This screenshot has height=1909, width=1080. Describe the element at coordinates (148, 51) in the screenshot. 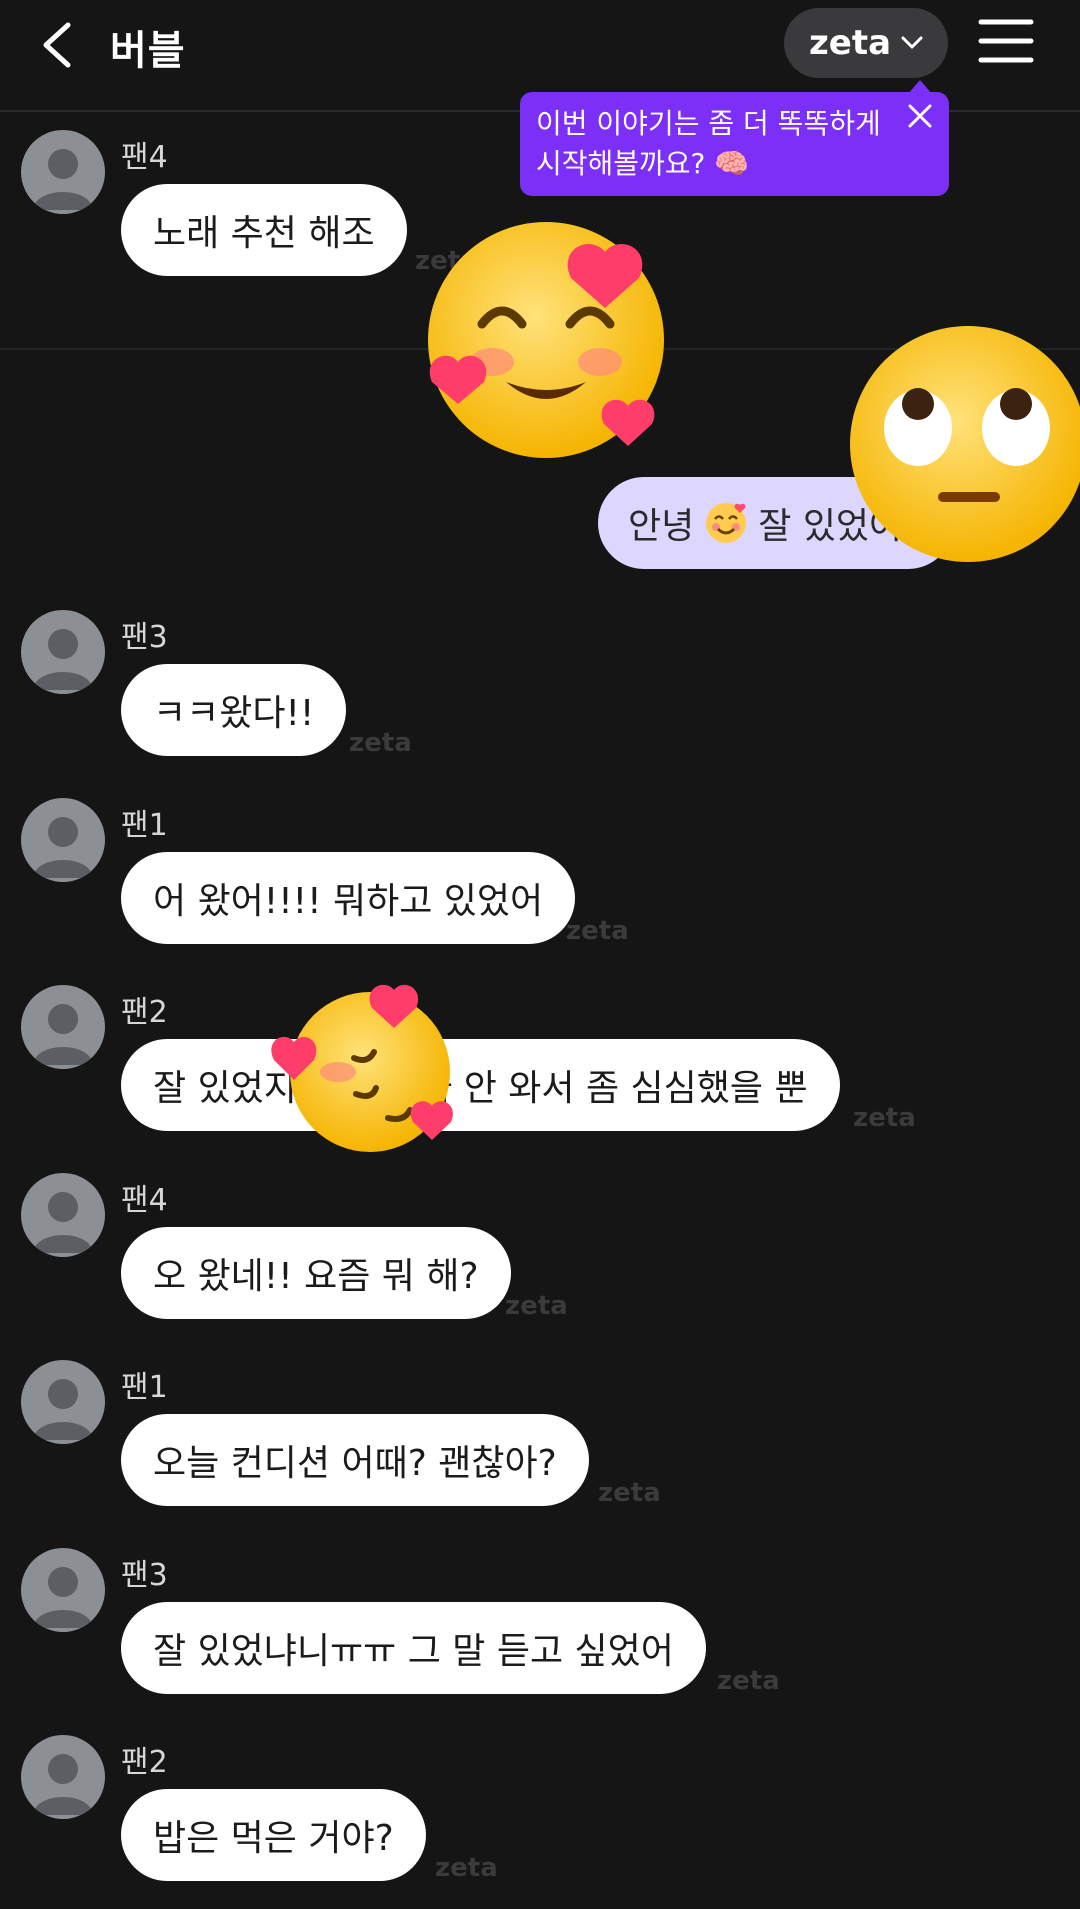

I see `page-title: 버블` at that location.